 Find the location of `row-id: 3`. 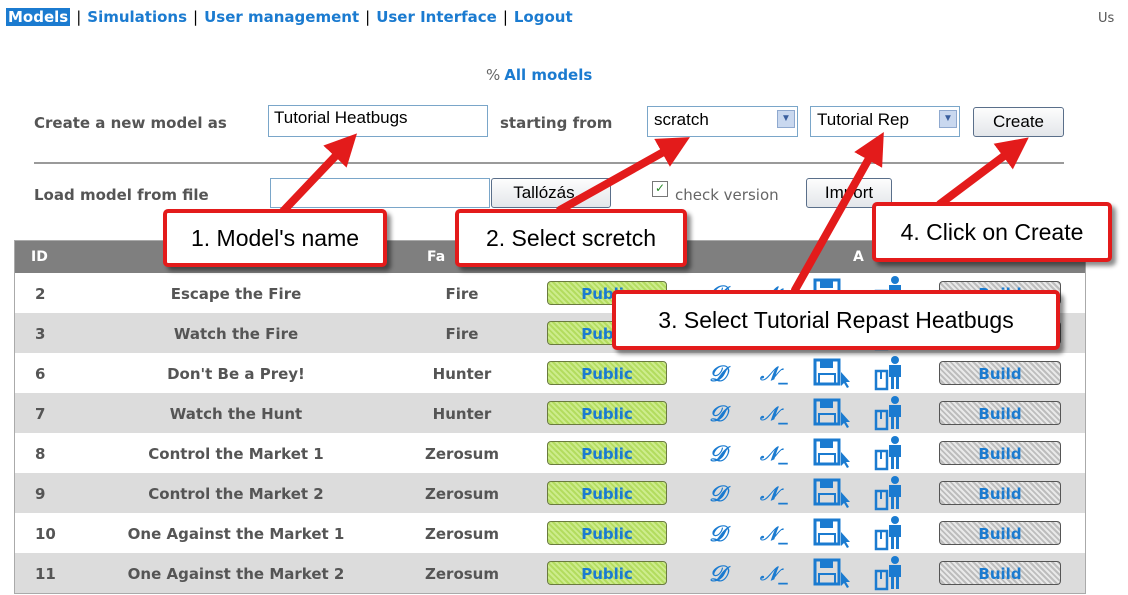

row-id: 3 is located at coordinates (40, 334).